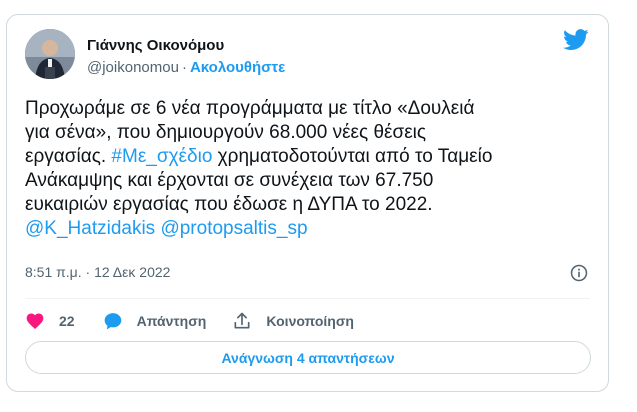  What do you see at coordinates (133, 67) in the screenshot?
I see `author-handle: @joikonomou` at bounding box center [133, 67].